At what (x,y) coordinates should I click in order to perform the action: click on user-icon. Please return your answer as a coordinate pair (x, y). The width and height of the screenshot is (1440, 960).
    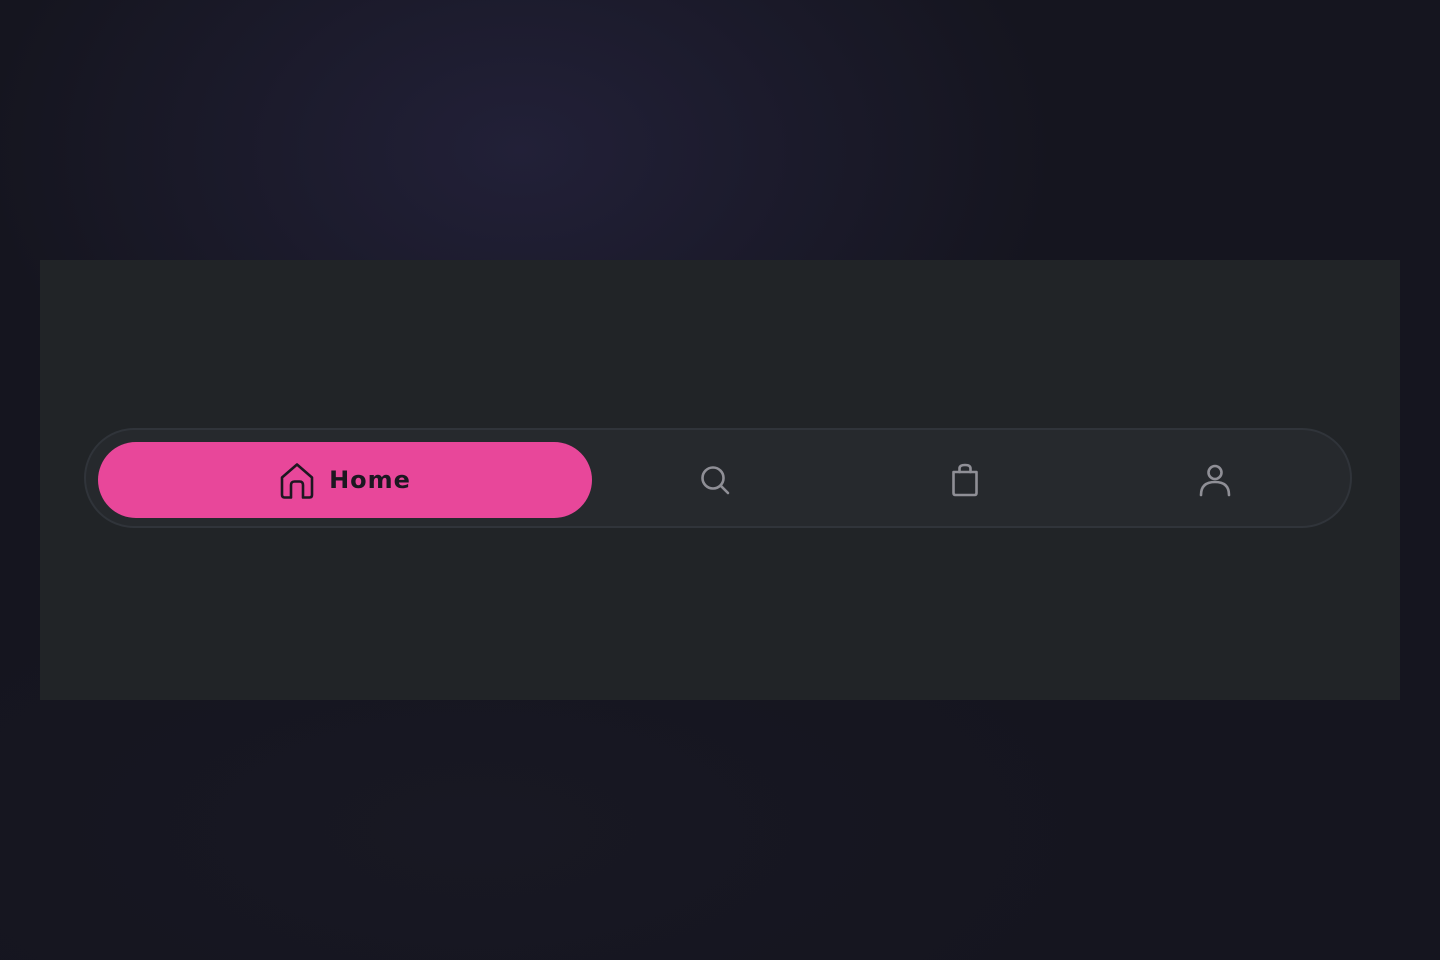
    Looking at the image, I should click on (1215, 480).